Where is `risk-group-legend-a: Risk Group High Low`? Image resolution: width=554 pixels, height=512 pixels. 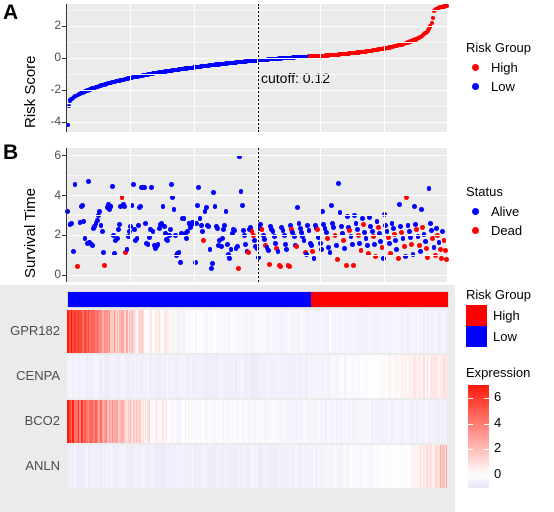 risk-group-legend-a: Risk Group High Low is located at coordinates (499, 68).